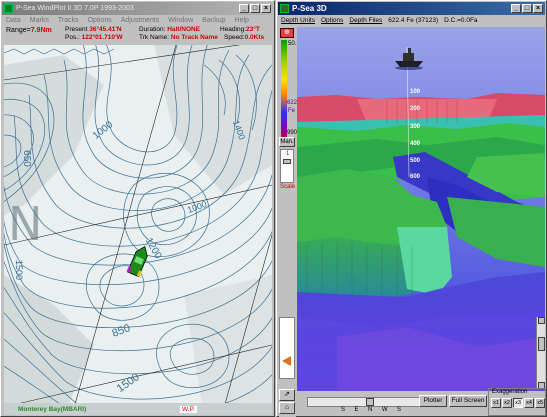  Describe the element at coordinates (233, 29) in the screenshot. I see `heading-label: Heading:` at that location.